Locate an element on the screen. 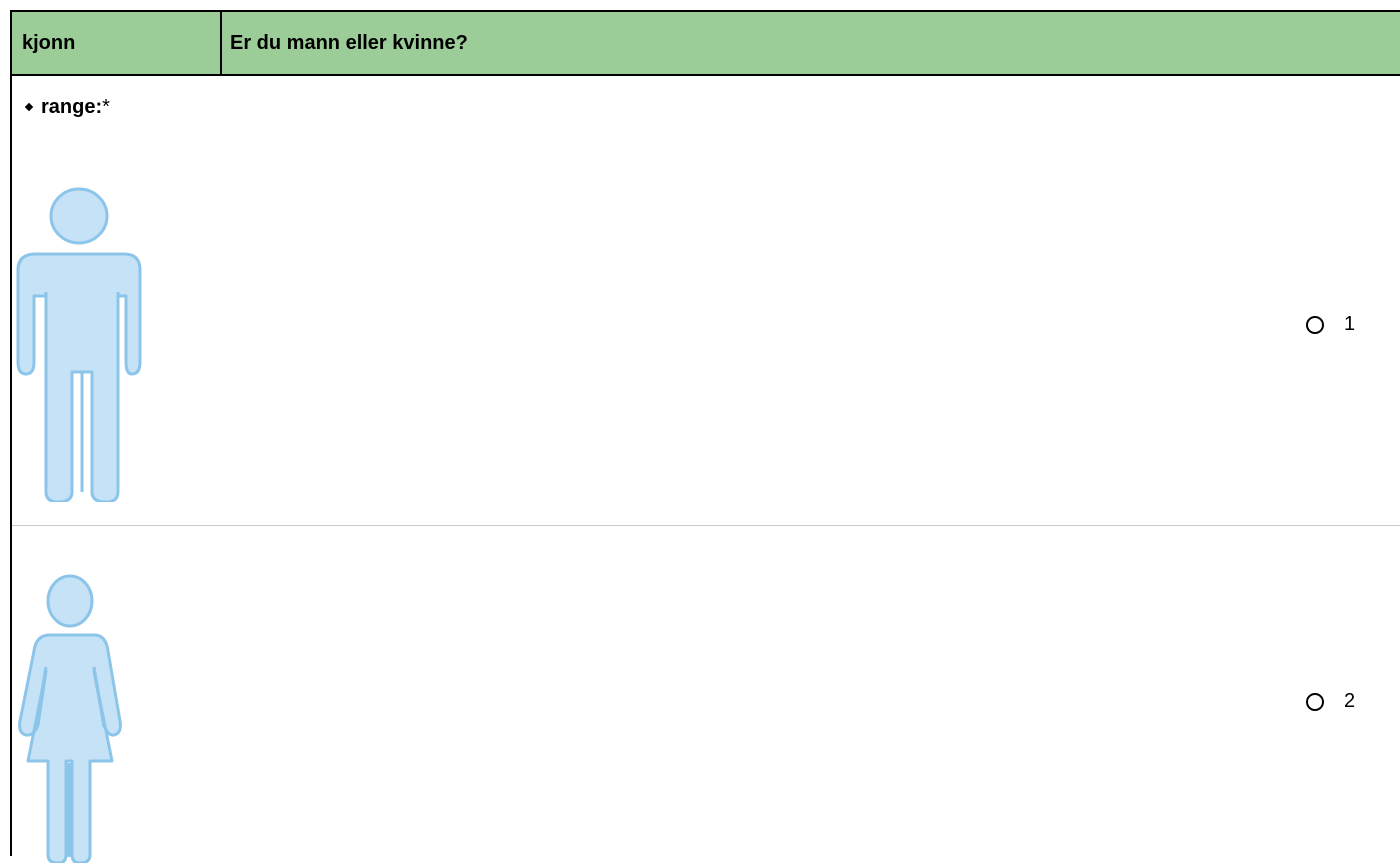  option-value-2: 2 is located at coordinates (1350, 701).